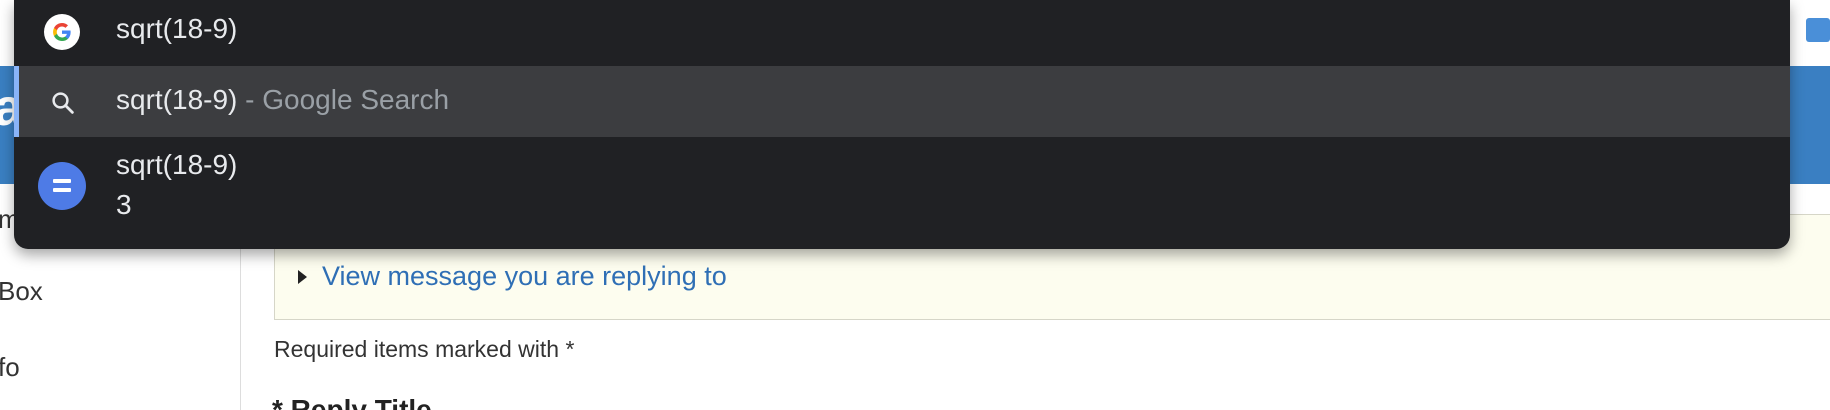 This screenshot has height=410, width=1830. I want to click on calculator-icon, so click(62, 186).